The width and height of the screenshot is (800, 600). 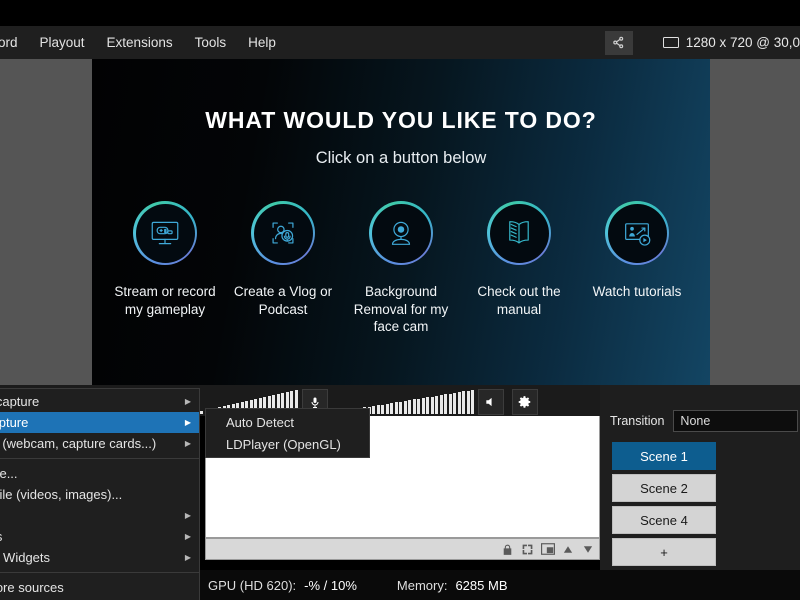 I want to click on context-menu-item: n capture ▶, so click(x=99, y=401).